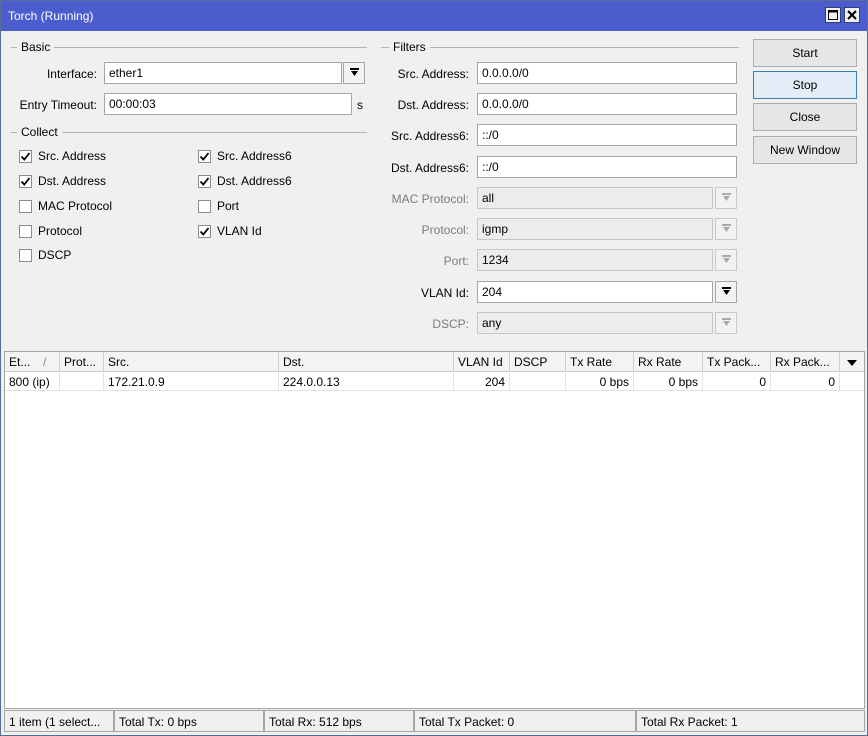 The image size is (868, 736). Describe the element at coordinates (805, 117) in the screenshot. I see `close-button: Close` at that location.